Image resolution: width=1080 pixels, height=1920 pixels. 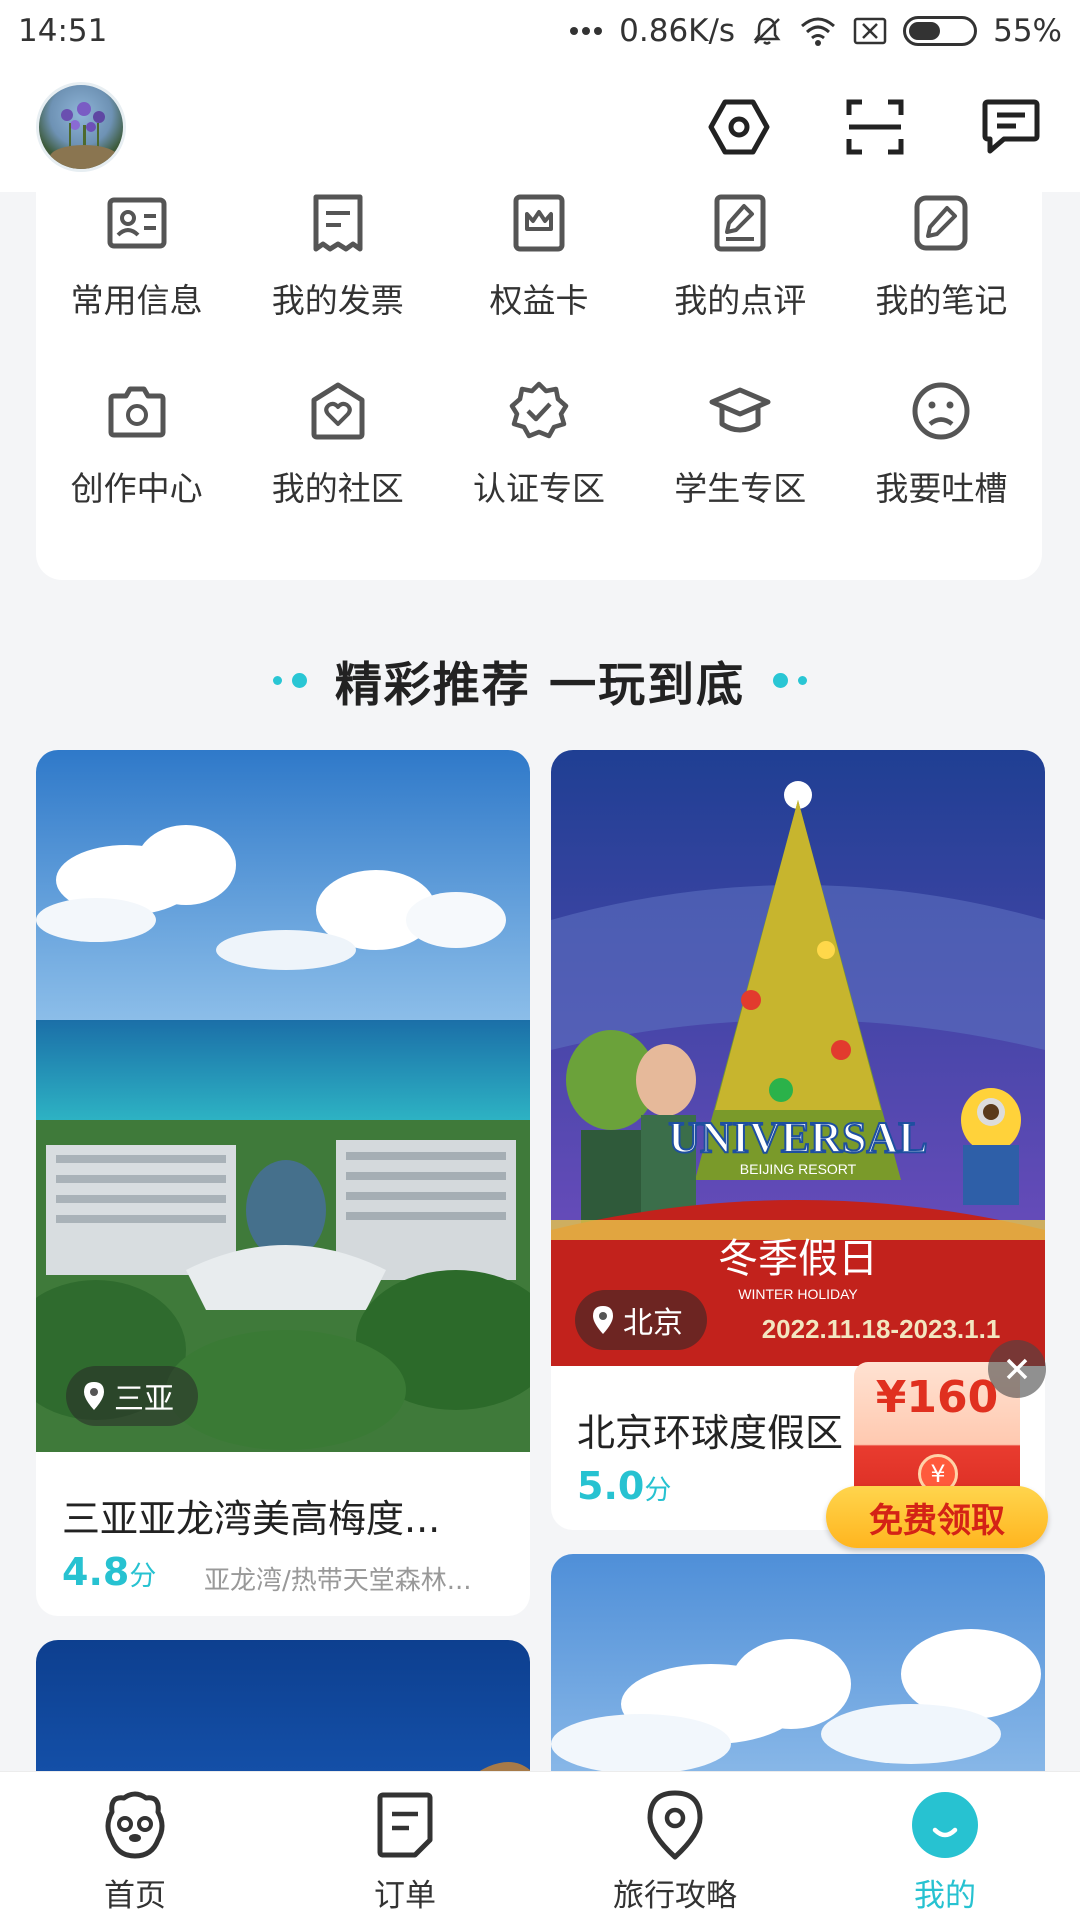 What do you see at coordinates (767, 31) in the screenshot?
I see `mute-icon` at bounding box center [767, 31].